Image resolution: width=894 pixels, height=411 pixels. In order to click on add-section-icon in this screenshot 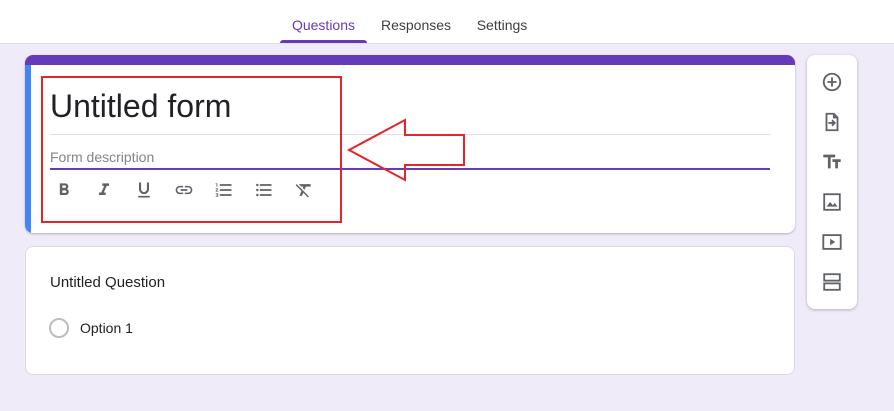, I will do `click(832, 282)`.